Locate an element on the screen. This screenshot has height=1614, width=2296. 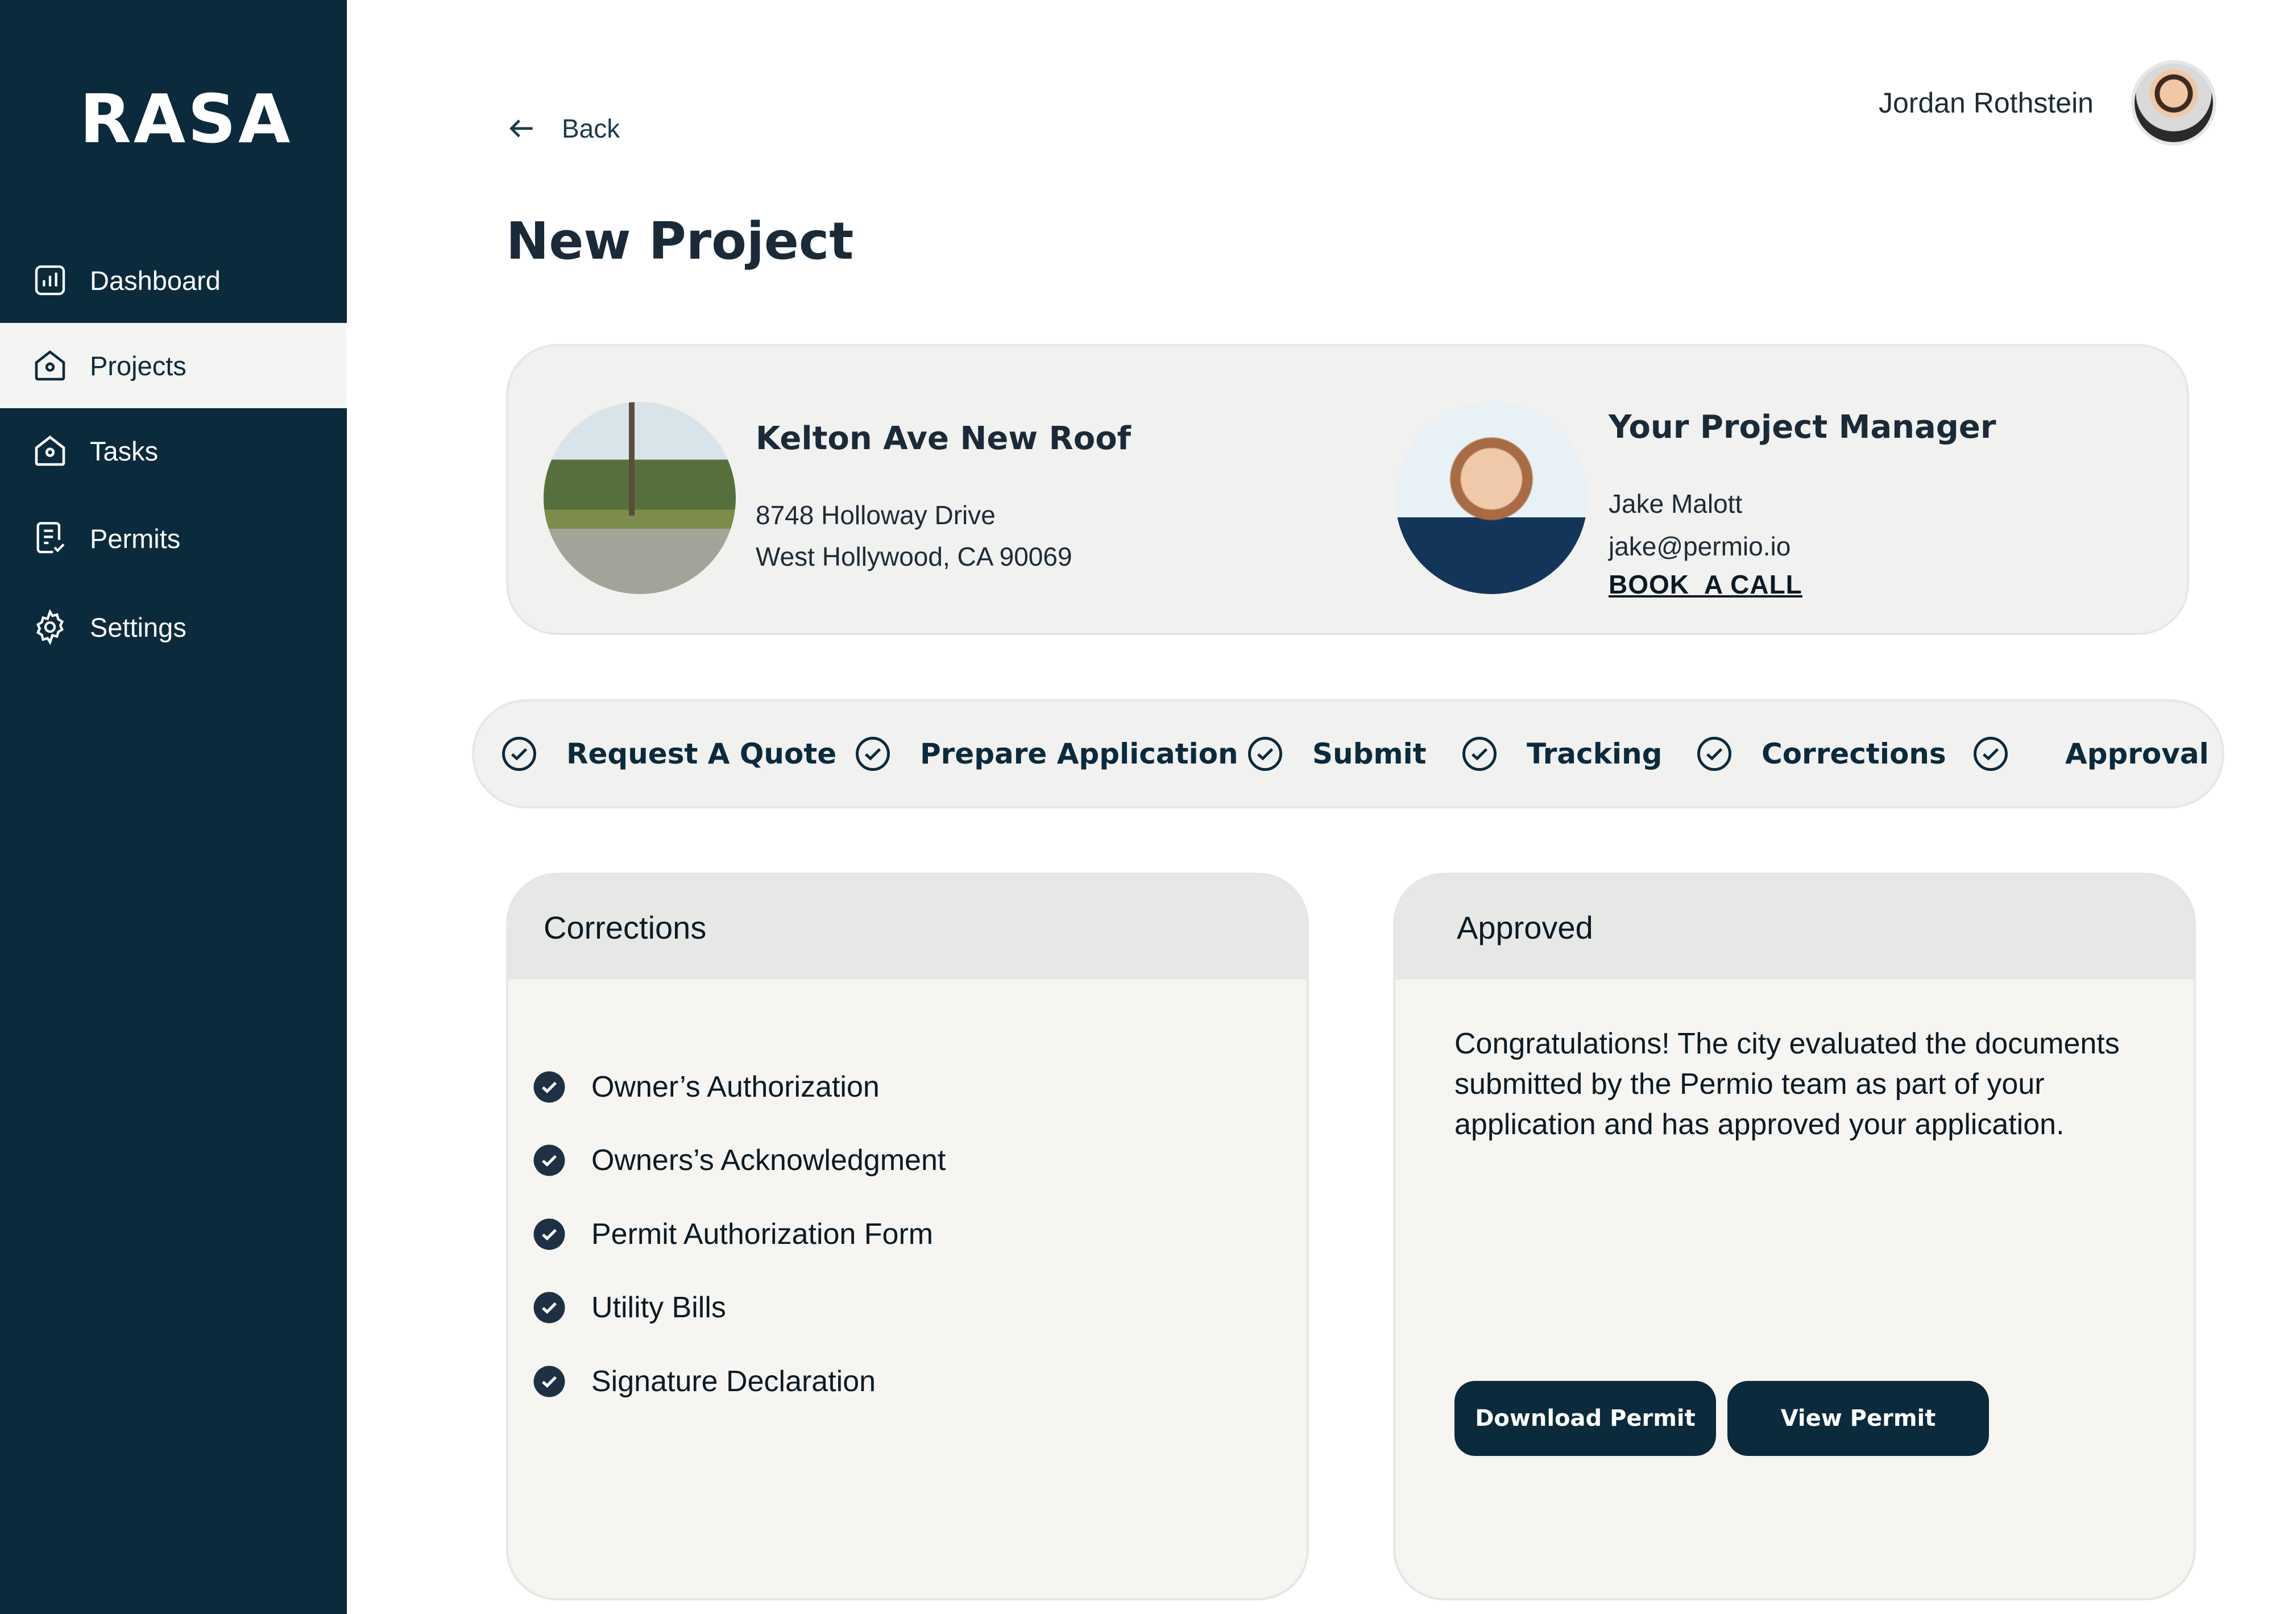
list-item-label: Signature Declaration is located at coordinates (733, 1381).